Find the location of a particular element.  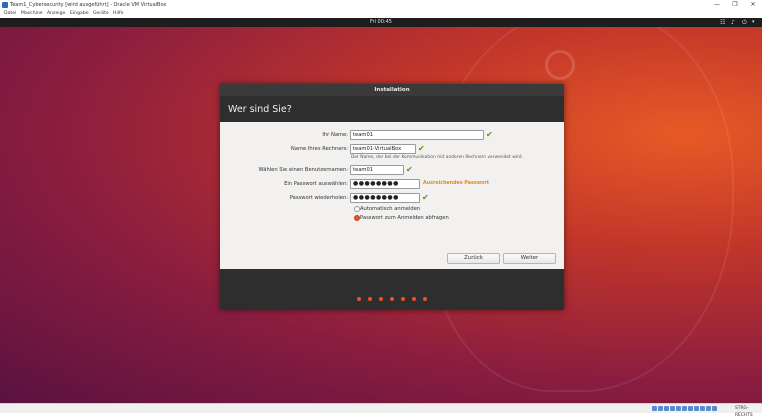

keyboard-icon is located at coordinates (714, 408).